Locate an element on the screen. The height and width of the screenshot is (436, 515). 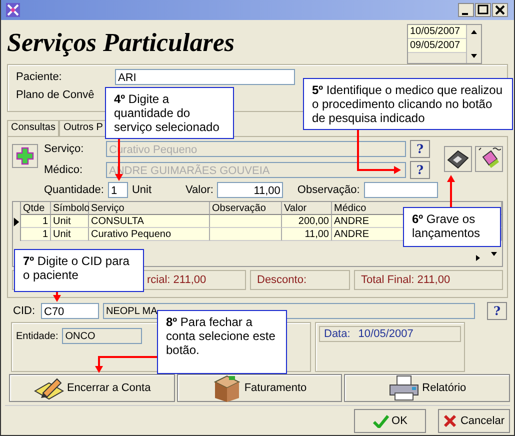
column-header: Serviço is located at coordinates (149, 208).